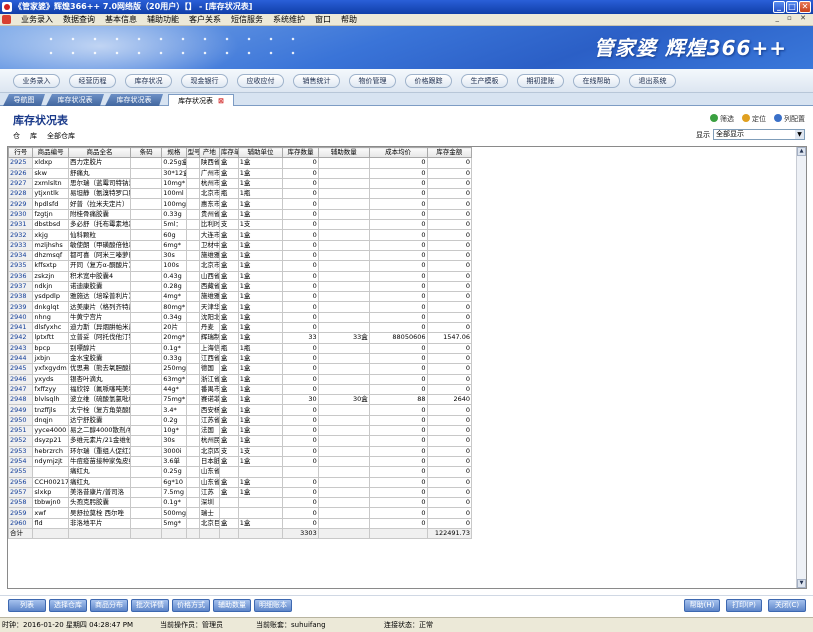 The image size is (813, 632). What do you see at coordinates (372, 80) in the screenshot?
I see `nav-price-button: 物价管理` at bounding box center [372, 80].